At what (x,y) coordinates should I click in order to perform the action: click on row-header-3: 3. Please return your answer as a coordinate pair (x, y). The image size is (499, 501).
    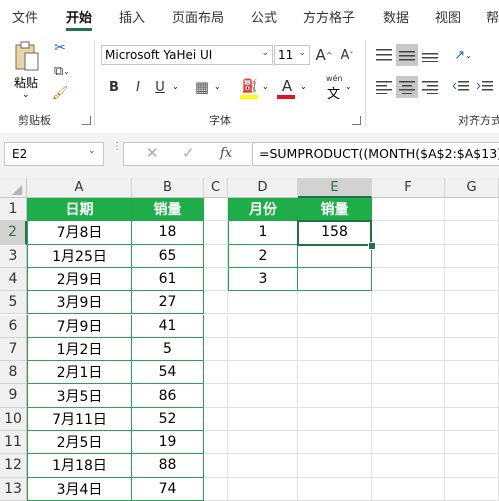
    Looking at the image, I should click on (13, 256).